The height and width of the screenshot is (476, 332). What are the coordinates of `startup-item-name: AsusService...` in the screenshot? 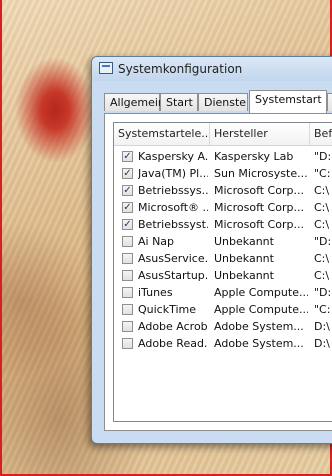 It's located at (173, 258).